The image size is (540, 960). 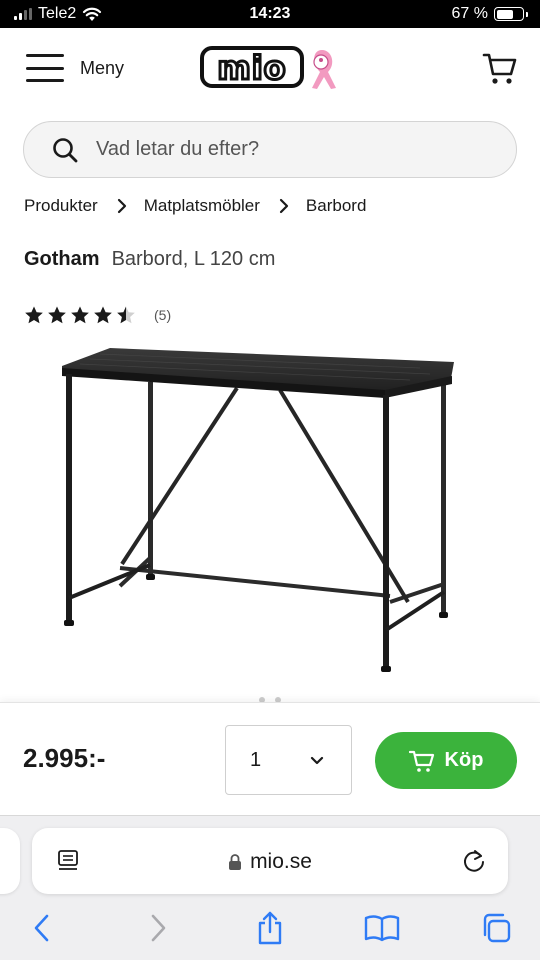 What do you see at coordinates (469, 13) in the screenshot?
I see `battery-percent: 67 %` at bounding box center [469, 13].